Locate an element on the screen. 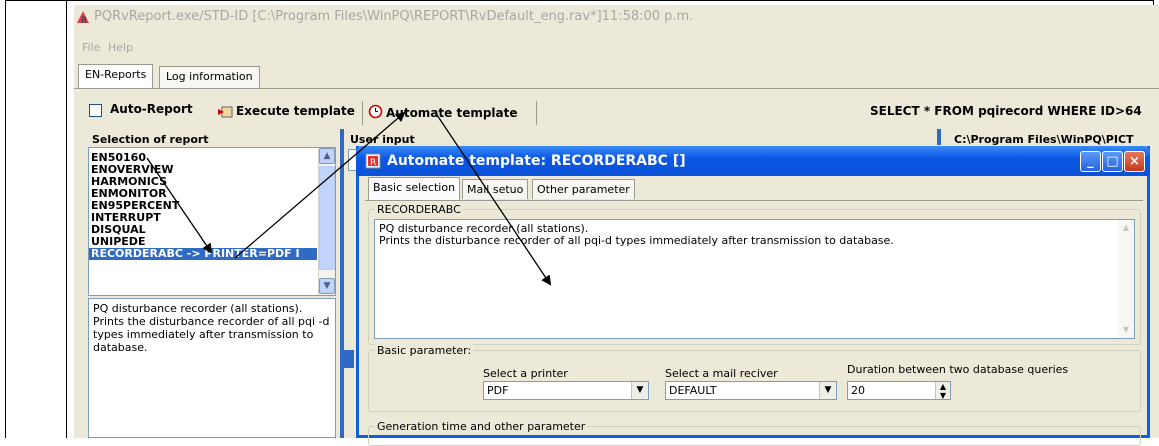  annotation-arrows is located at coordinates (349, 198).